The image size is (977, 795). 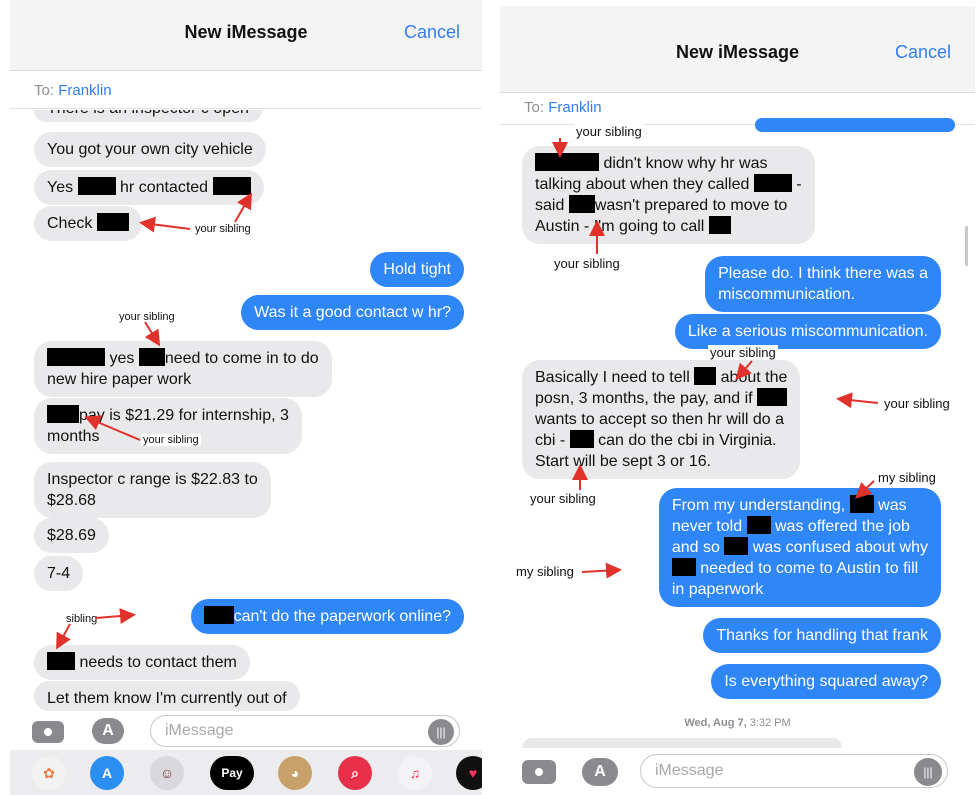 I want to click on message-text: in paperwork, so click(x=717, y=589).